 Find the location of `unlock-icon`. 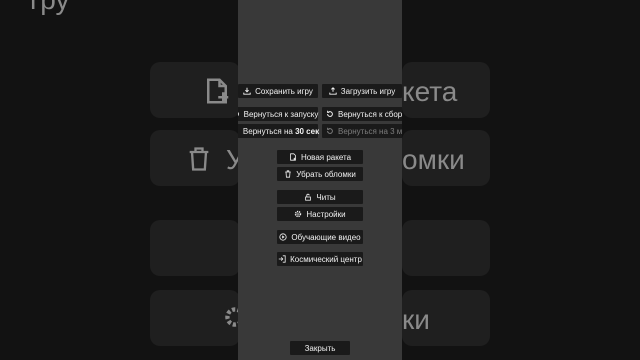

unlock-icon is located at coordinates (308, 197).